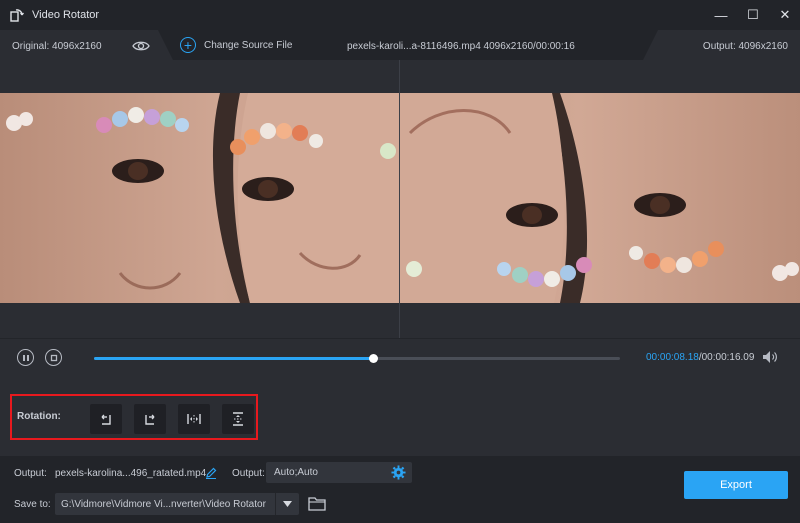 The width and height of the screenshot is (800, 523). I want to click on save-path-dropdown, so click(287, 504).